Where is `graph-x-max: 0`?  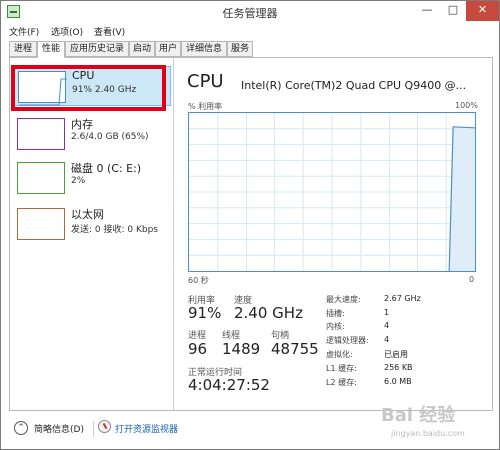
graph-x-max: 0 is located at coordinates (472, 279).